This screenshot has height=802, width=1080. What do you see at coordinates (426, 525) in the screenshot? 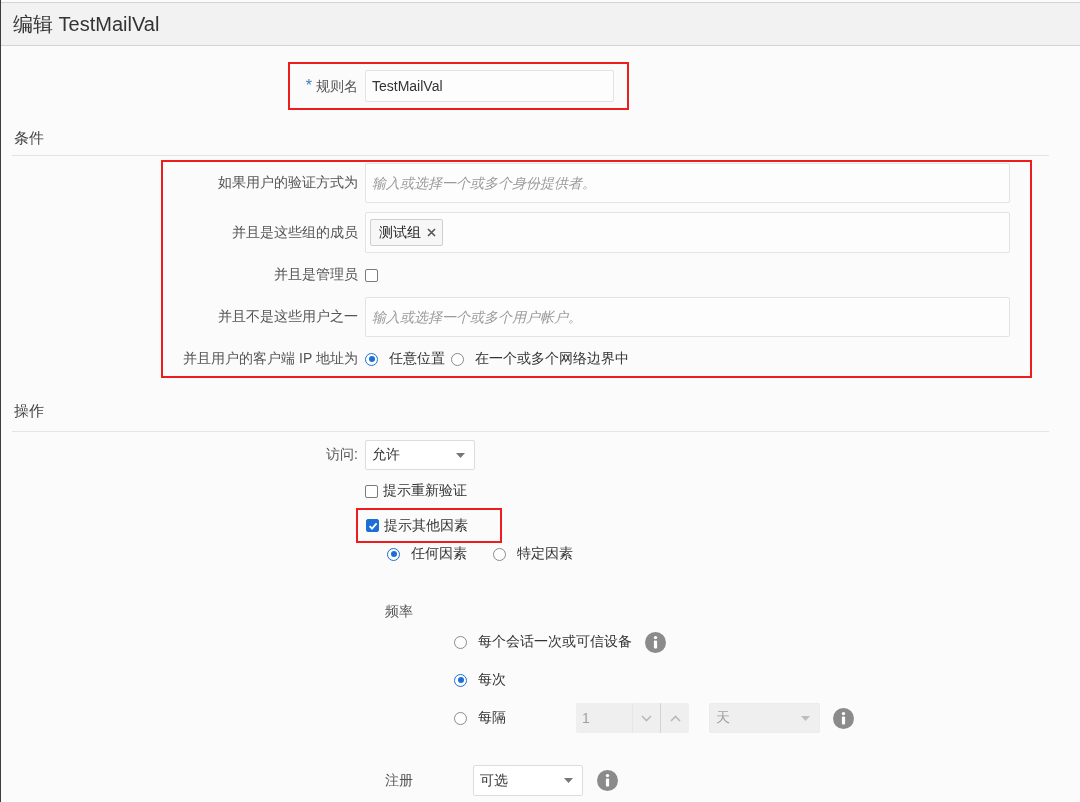
I see `checkbox-label: 提示其他因素` at bounding box center [426, 525].